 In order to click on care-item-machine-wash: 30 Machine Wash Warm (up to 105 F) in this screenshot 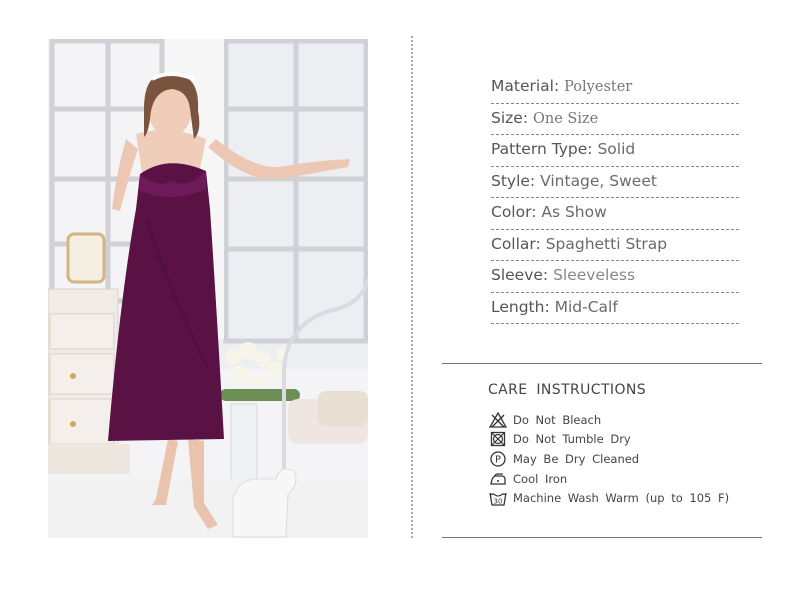, I will do `click(609, 498)`.